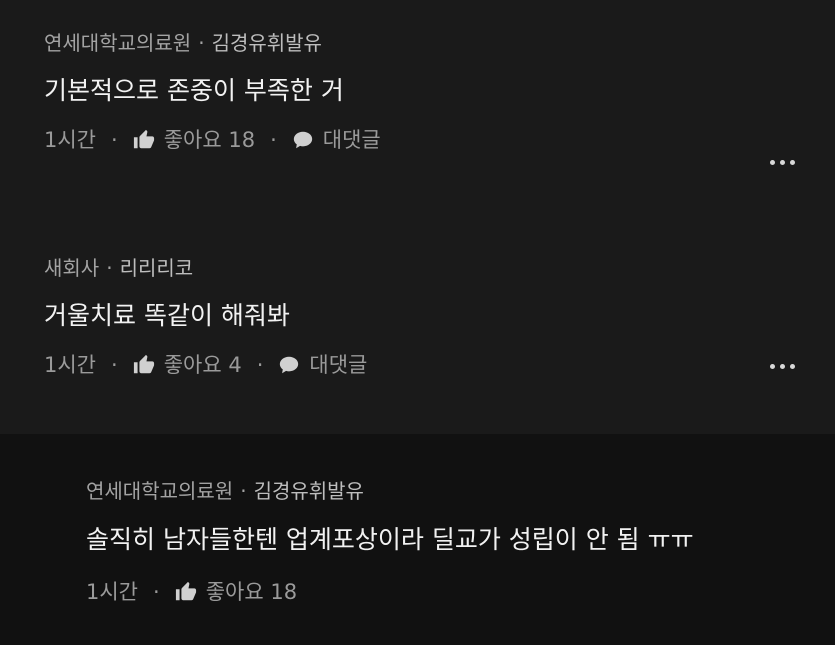 This screenshot has height=645, width=835. Describe the element at coordinates (460, 592) in the screenshot. I see `reply-actions: 1시간 · 좋아요 18` at that location.